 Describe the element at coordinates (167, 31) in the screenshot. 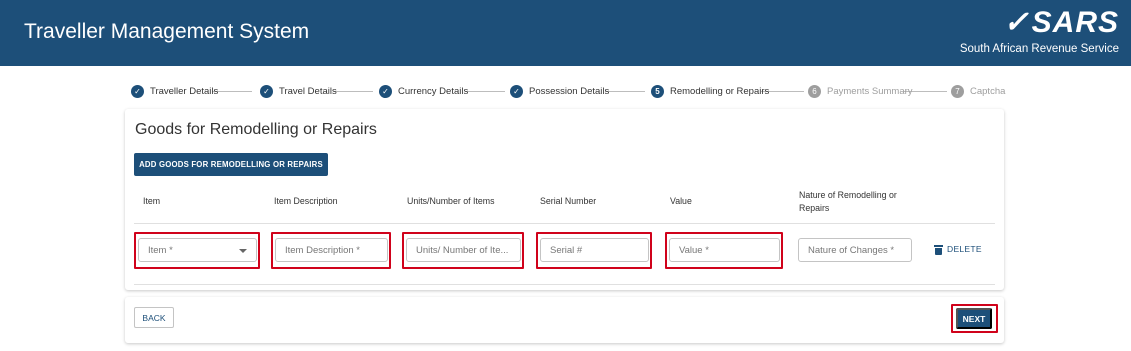

I see `app-title: Traveller Management System` at that location.